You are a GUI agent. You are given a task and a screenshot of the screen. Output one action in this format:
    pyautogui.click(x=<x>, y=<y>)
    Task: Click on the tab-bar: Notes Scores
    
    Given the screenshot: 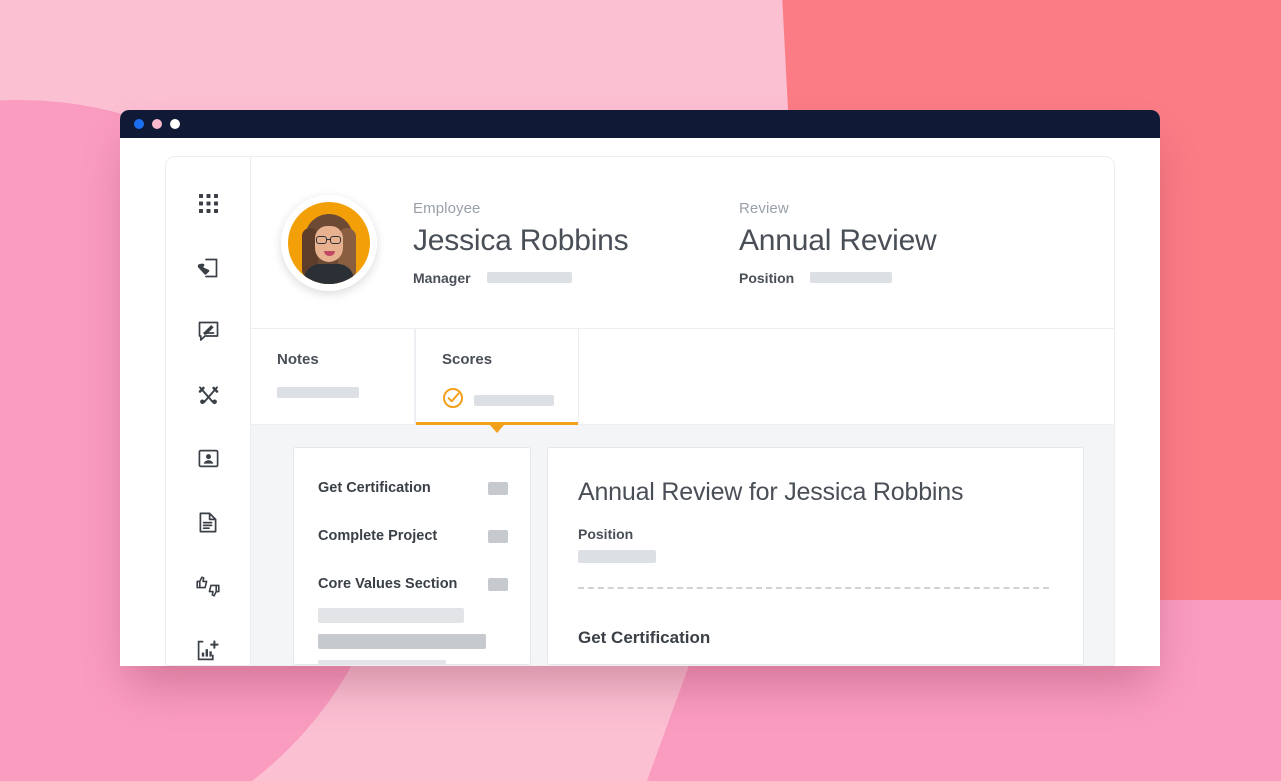 What is the action you would take?
    pyautogui.click(x=682, y=381)
    